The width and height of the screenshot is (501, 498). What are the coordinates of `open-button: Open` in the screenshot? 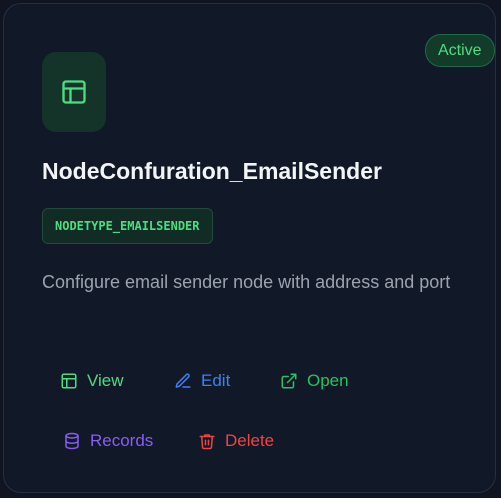 It's located at (314, 381).